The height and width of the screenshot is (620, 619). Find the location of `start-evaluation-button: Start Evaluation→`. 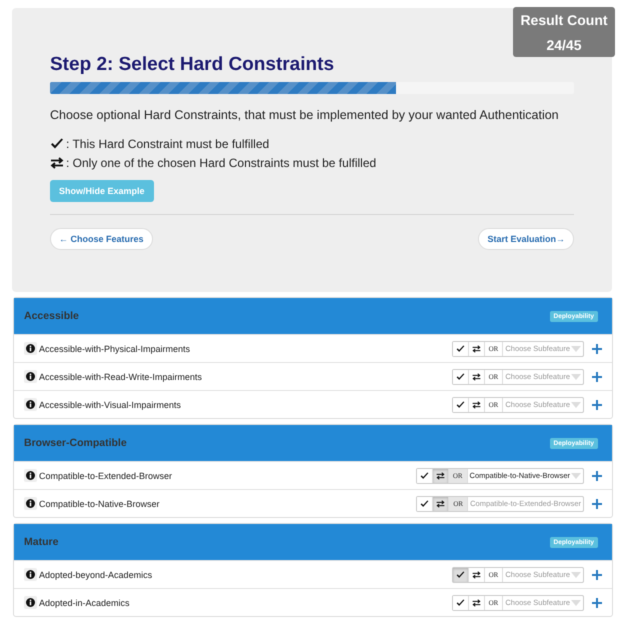

start-evaluation-button: Start Evaluation→ is located at coordinates (526, 239).